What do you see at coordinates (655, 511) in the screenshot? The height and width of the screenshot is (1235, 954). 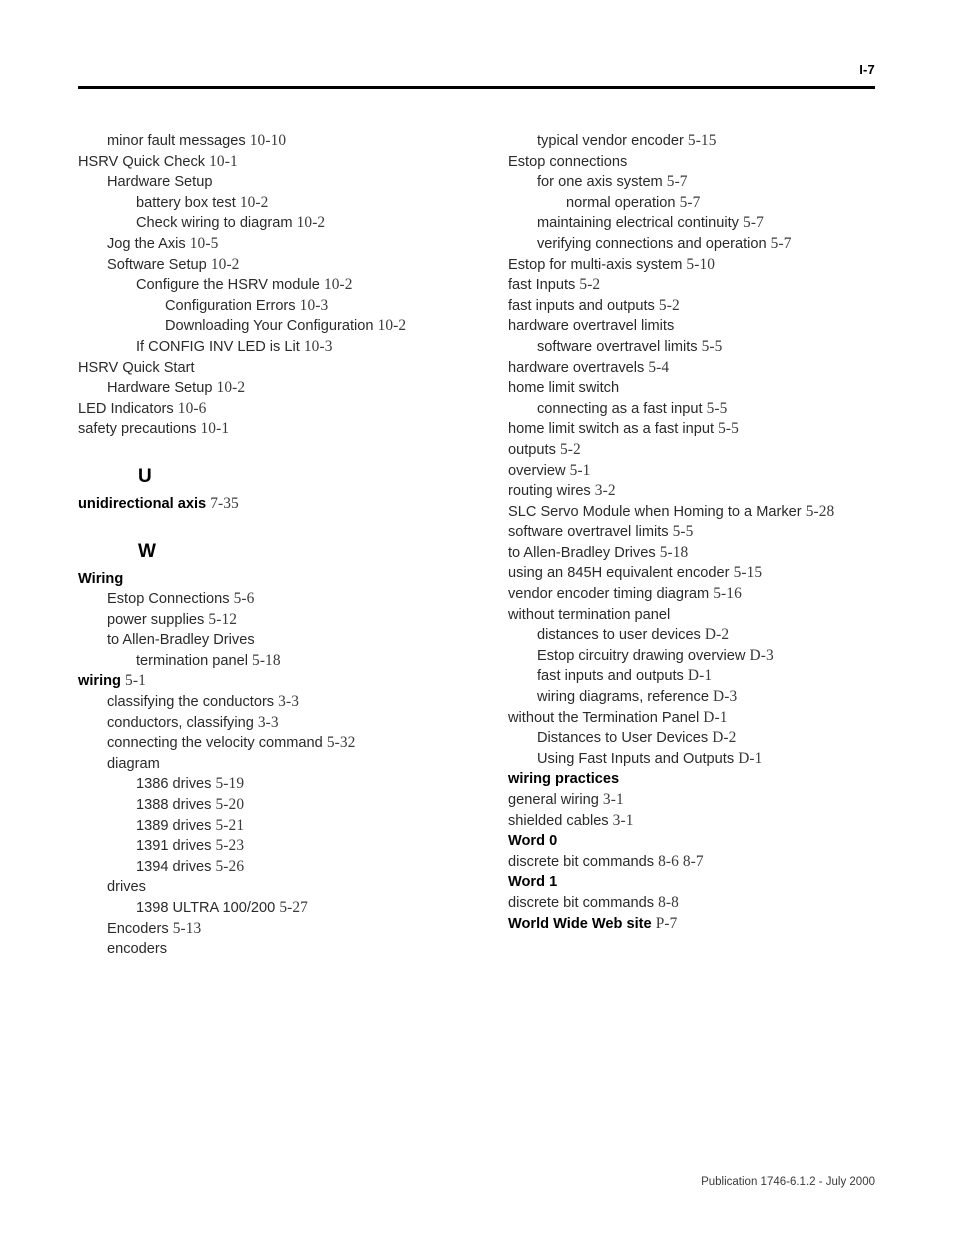 I see `index-entry-label: SLC Servo Module when Homing to a Marker` at bounding box center [655, 511].